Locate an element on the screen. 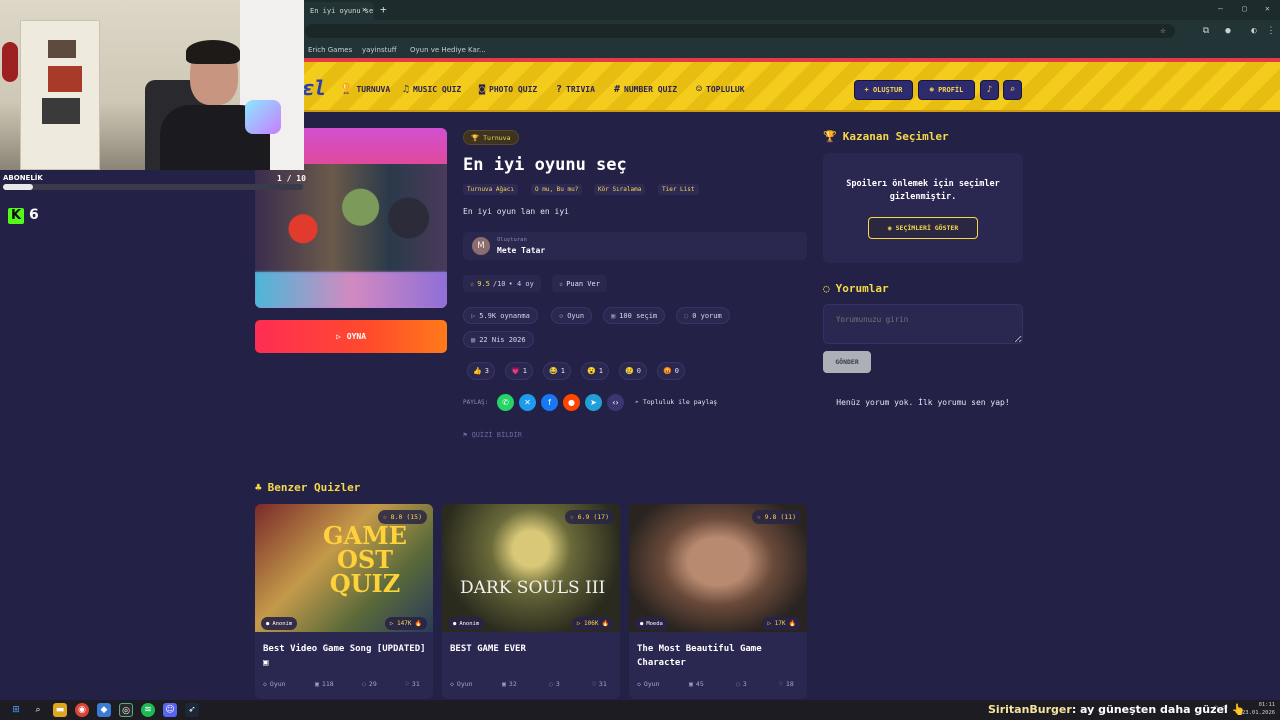 This screenshot has width=1280, height=720. community-share-link: ➢ Topluluk ile paylaş is located at coordinates (676, 402).